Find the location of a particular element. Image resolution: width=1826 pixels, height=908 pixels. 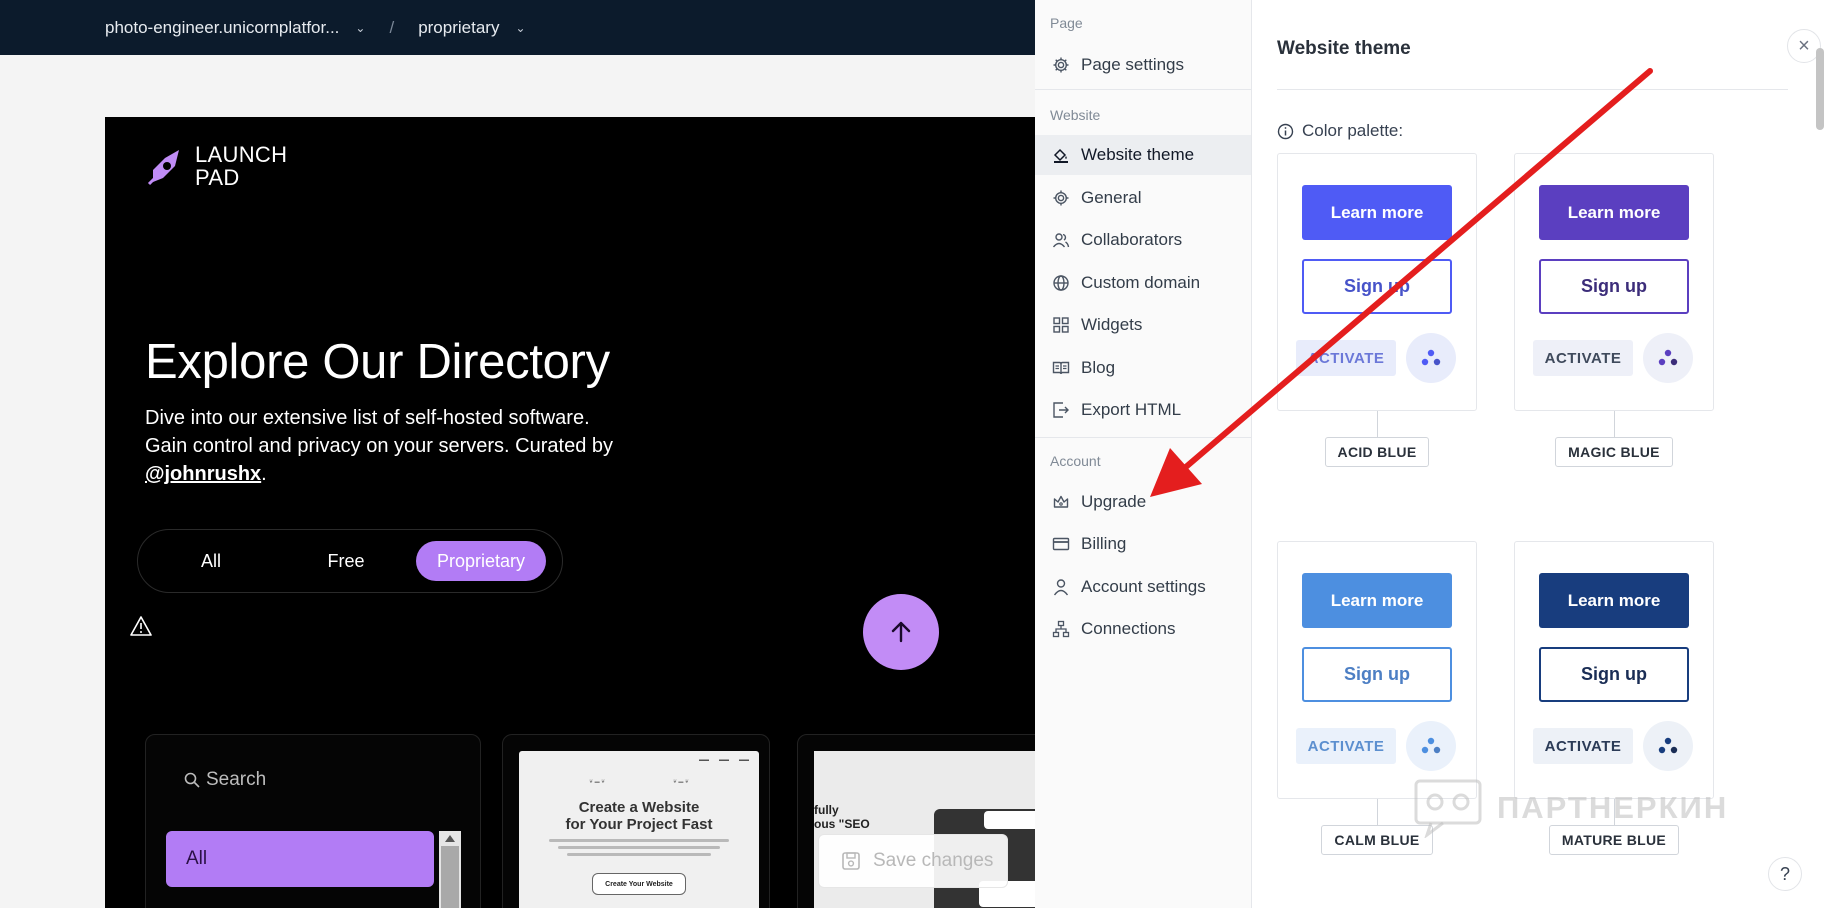

menu-label: Connections is located at coordinates (1128, 628).